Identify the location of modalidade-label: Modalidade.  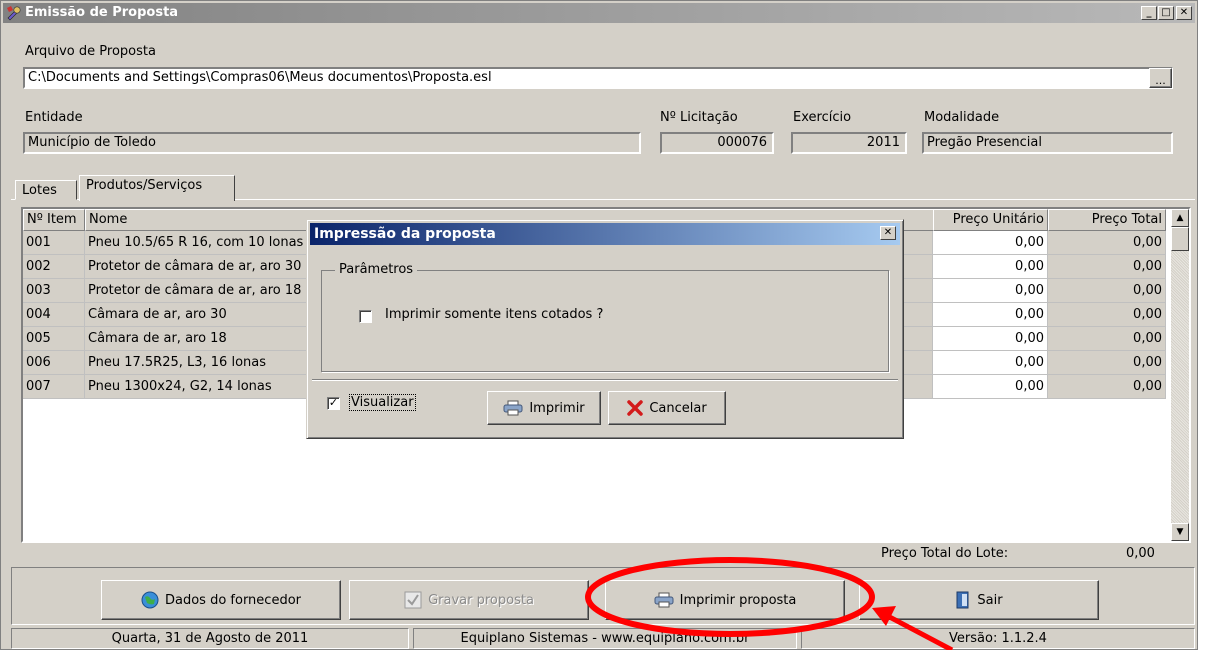
(962, 117).